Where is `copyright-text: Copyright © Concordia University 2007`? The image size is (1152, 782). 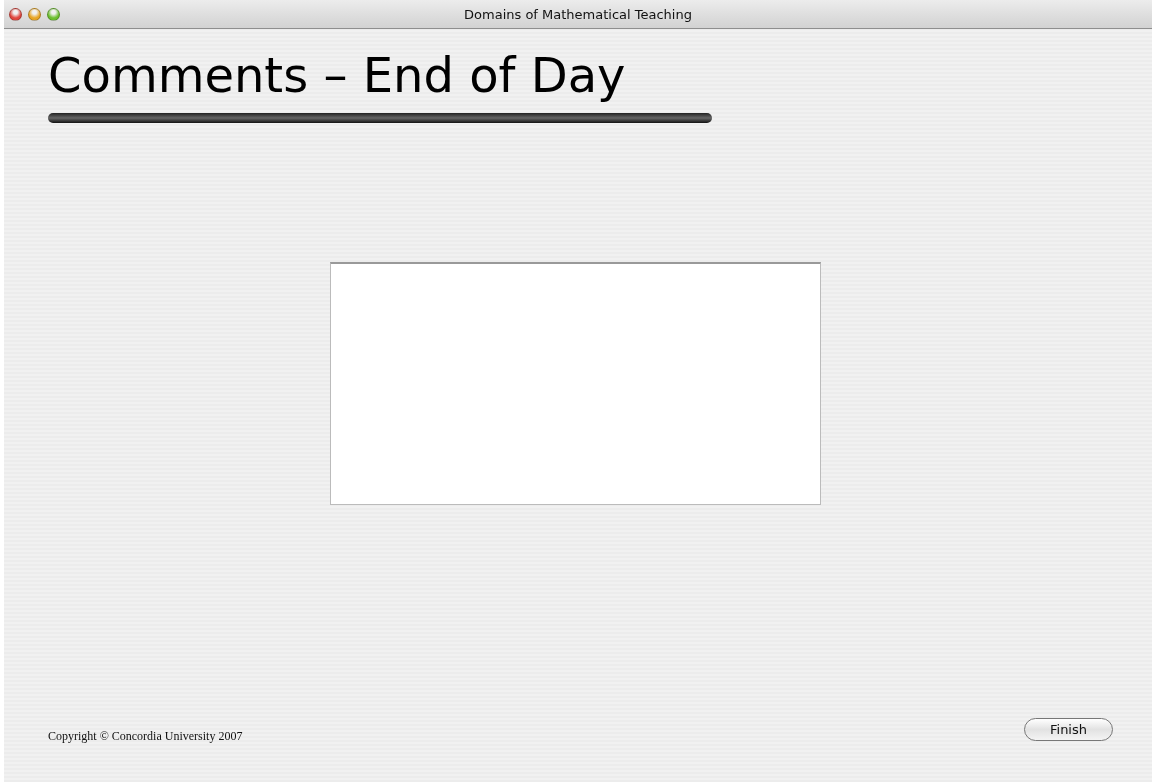 copyright-text: Copyright © Concordia University 2007 is located at coordinates (145, 736).